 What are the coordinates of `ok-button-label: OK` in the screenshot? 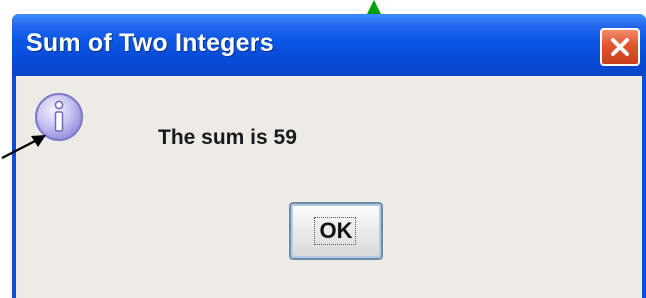 It's located at (336, 230).